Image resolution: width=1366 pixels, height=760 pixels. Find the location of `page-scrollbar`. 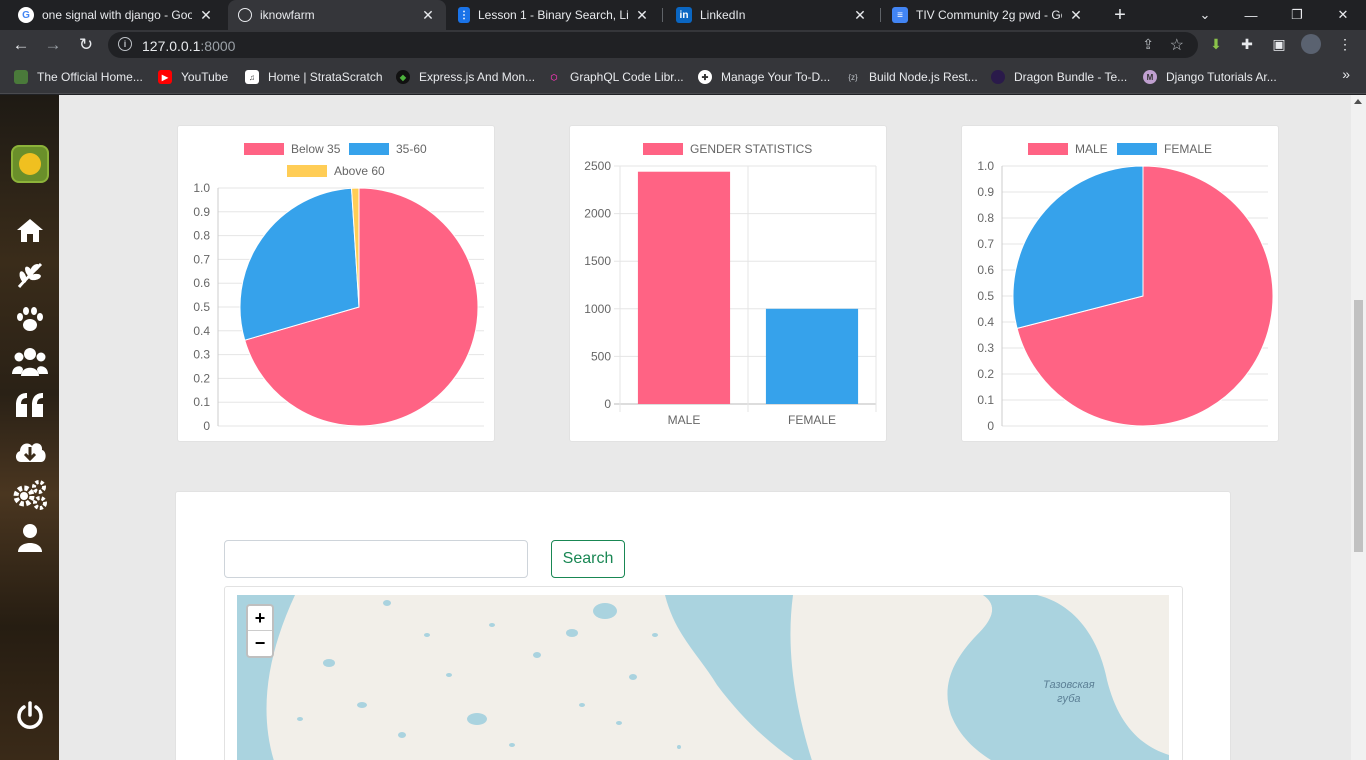

page-scrollbar is located at coordinates (1358, 427).